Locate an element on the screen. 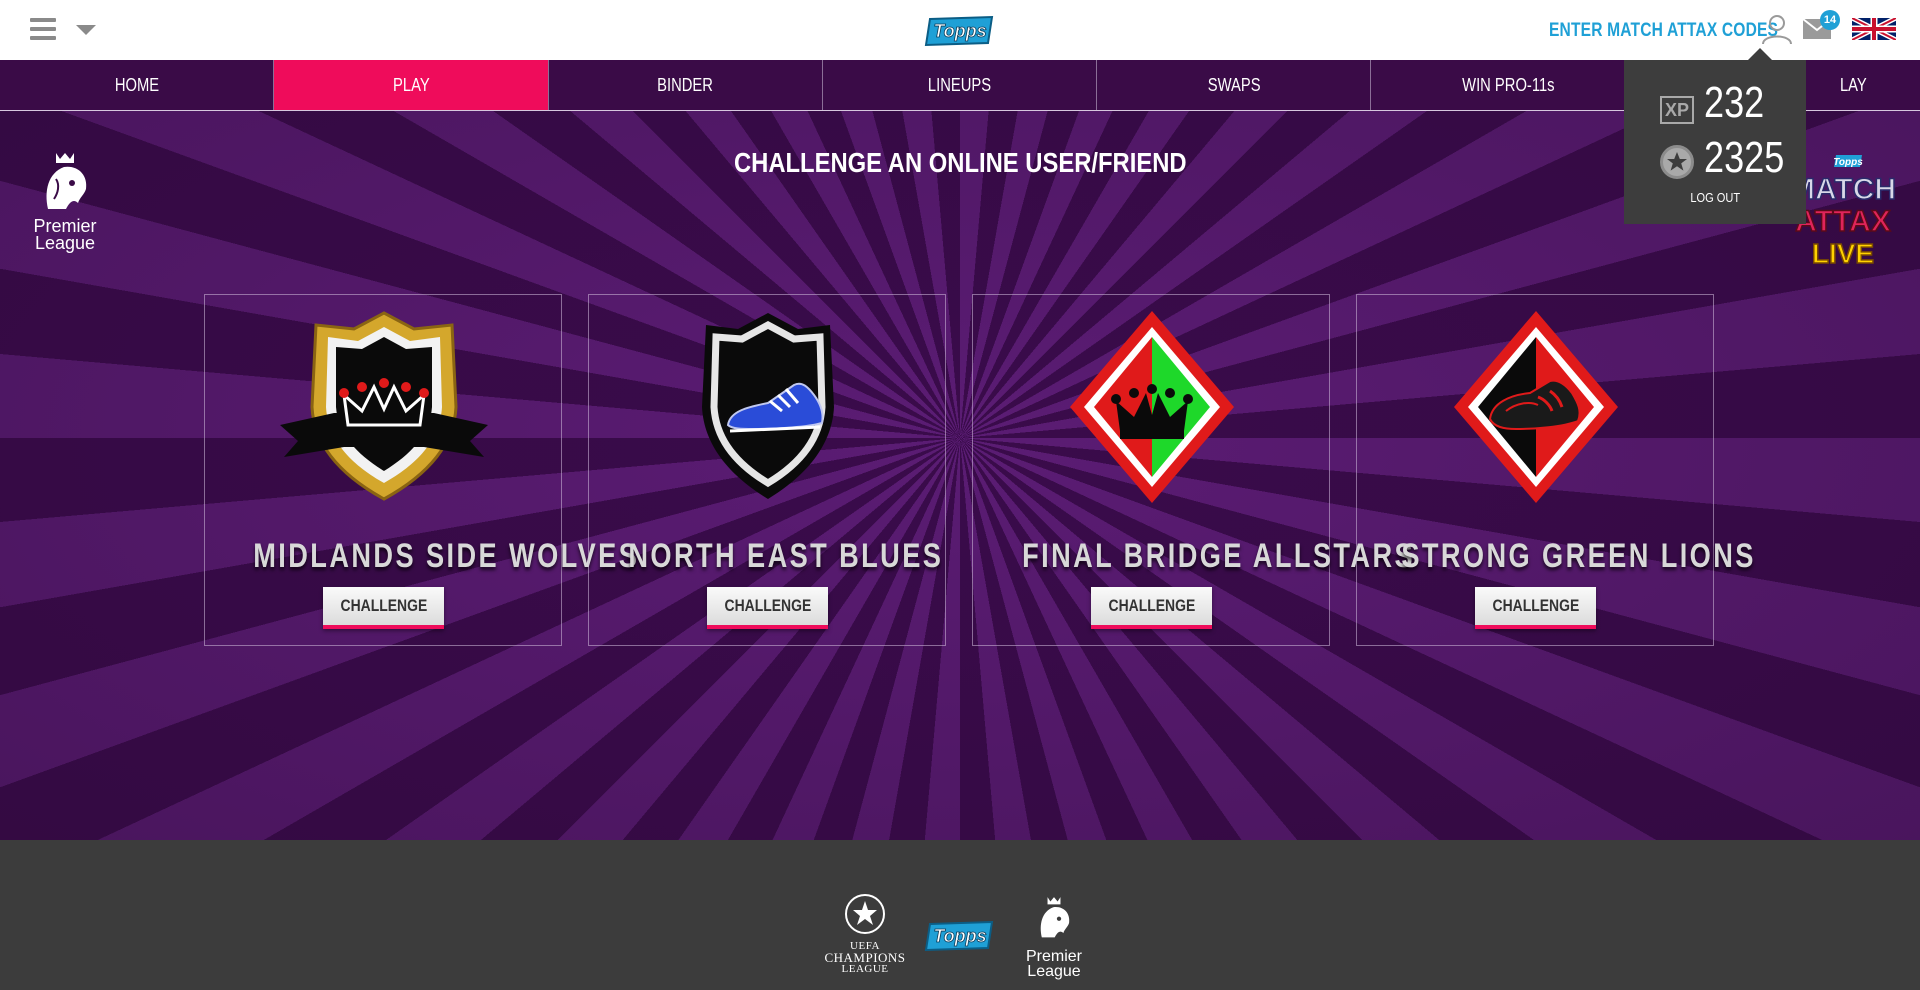  footer-pl-word-2: League is located at coordinates (1054, 971).